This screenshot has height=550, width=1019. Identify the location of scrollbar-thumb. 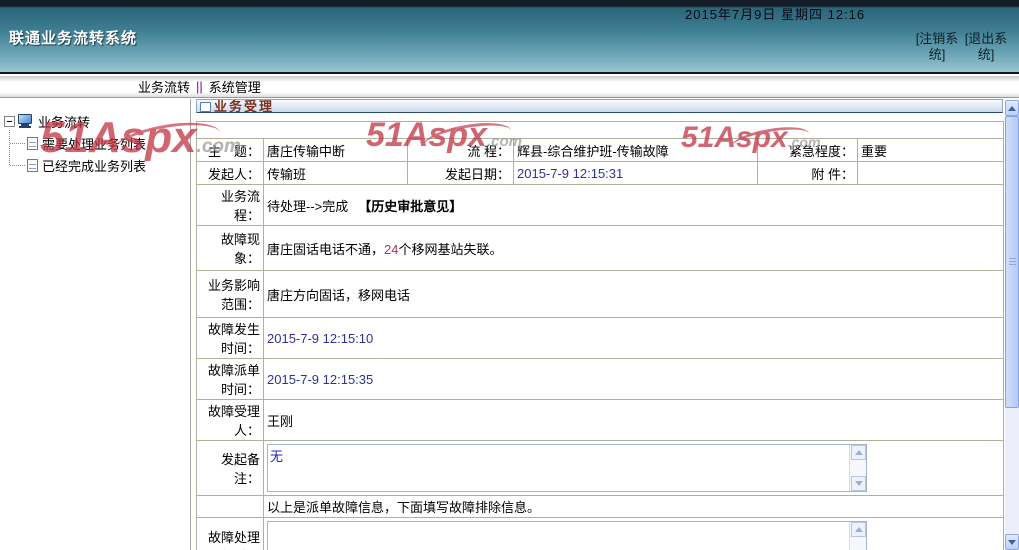
(1012, 262).